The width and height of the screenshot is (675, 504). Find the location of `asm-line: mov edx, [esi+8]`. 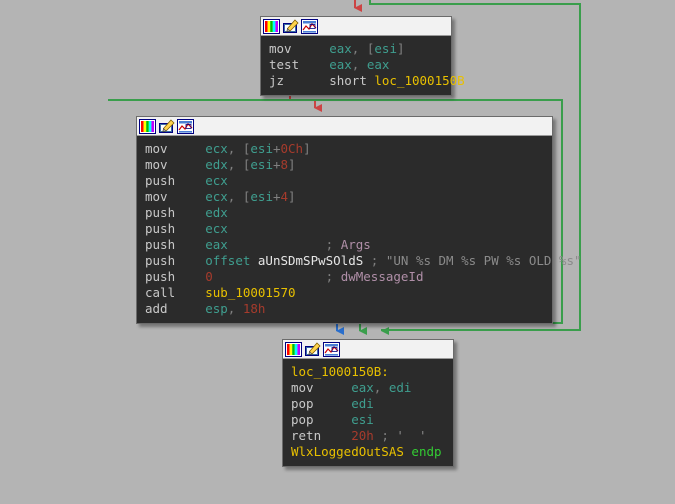

asm-line: mov edx, [esi+8] is located at coordinates (344, 165).